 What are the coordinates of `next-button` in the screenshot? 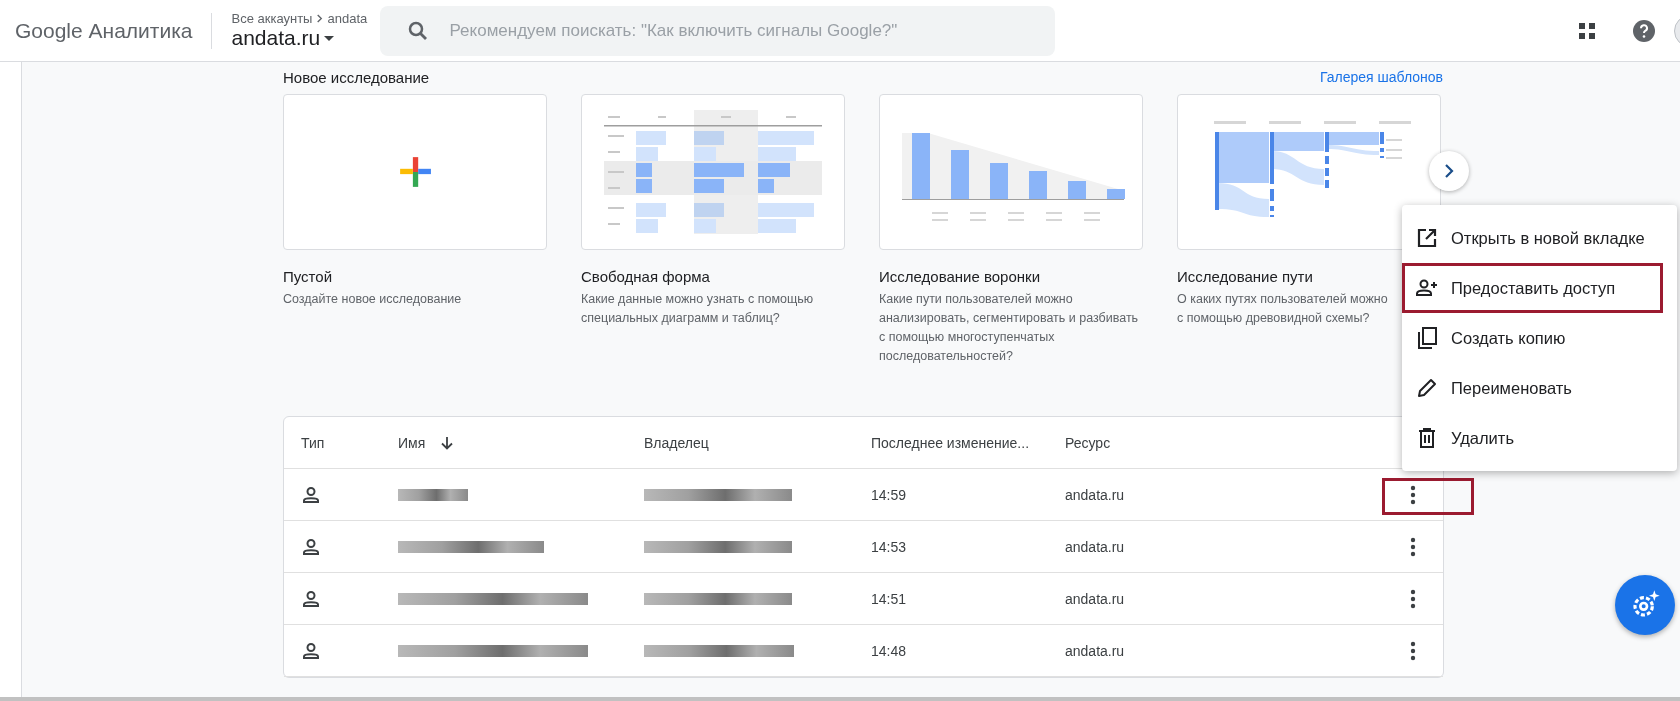 It's located at (1449, 171).